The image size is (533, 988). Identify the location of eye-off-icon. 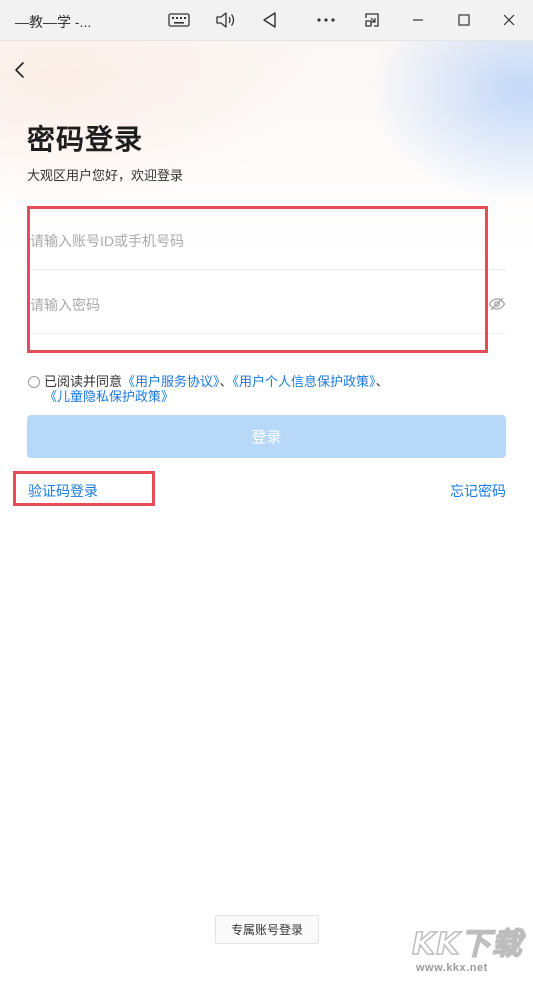
(497, 304).